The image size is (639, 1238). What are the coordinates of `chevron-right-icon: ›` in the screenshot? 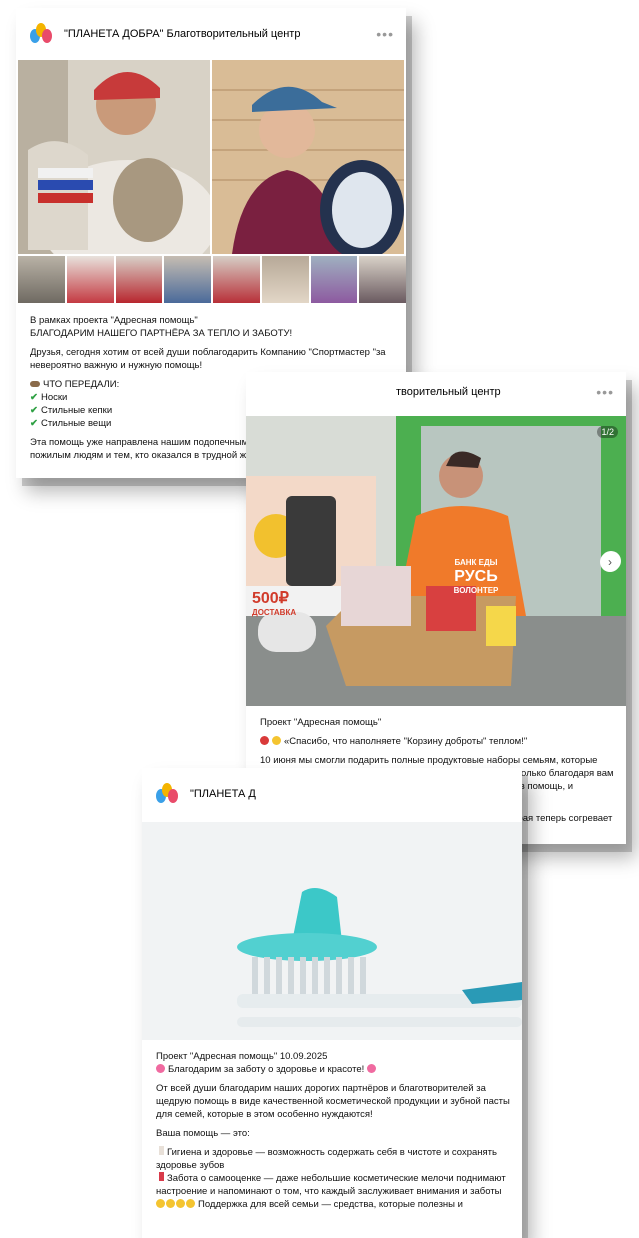 It's located at (610, 562).